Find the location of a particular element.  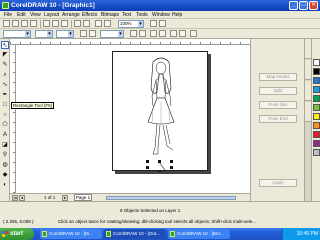

outline-tool-icon: ◍ is located at coordinates (5, 165).